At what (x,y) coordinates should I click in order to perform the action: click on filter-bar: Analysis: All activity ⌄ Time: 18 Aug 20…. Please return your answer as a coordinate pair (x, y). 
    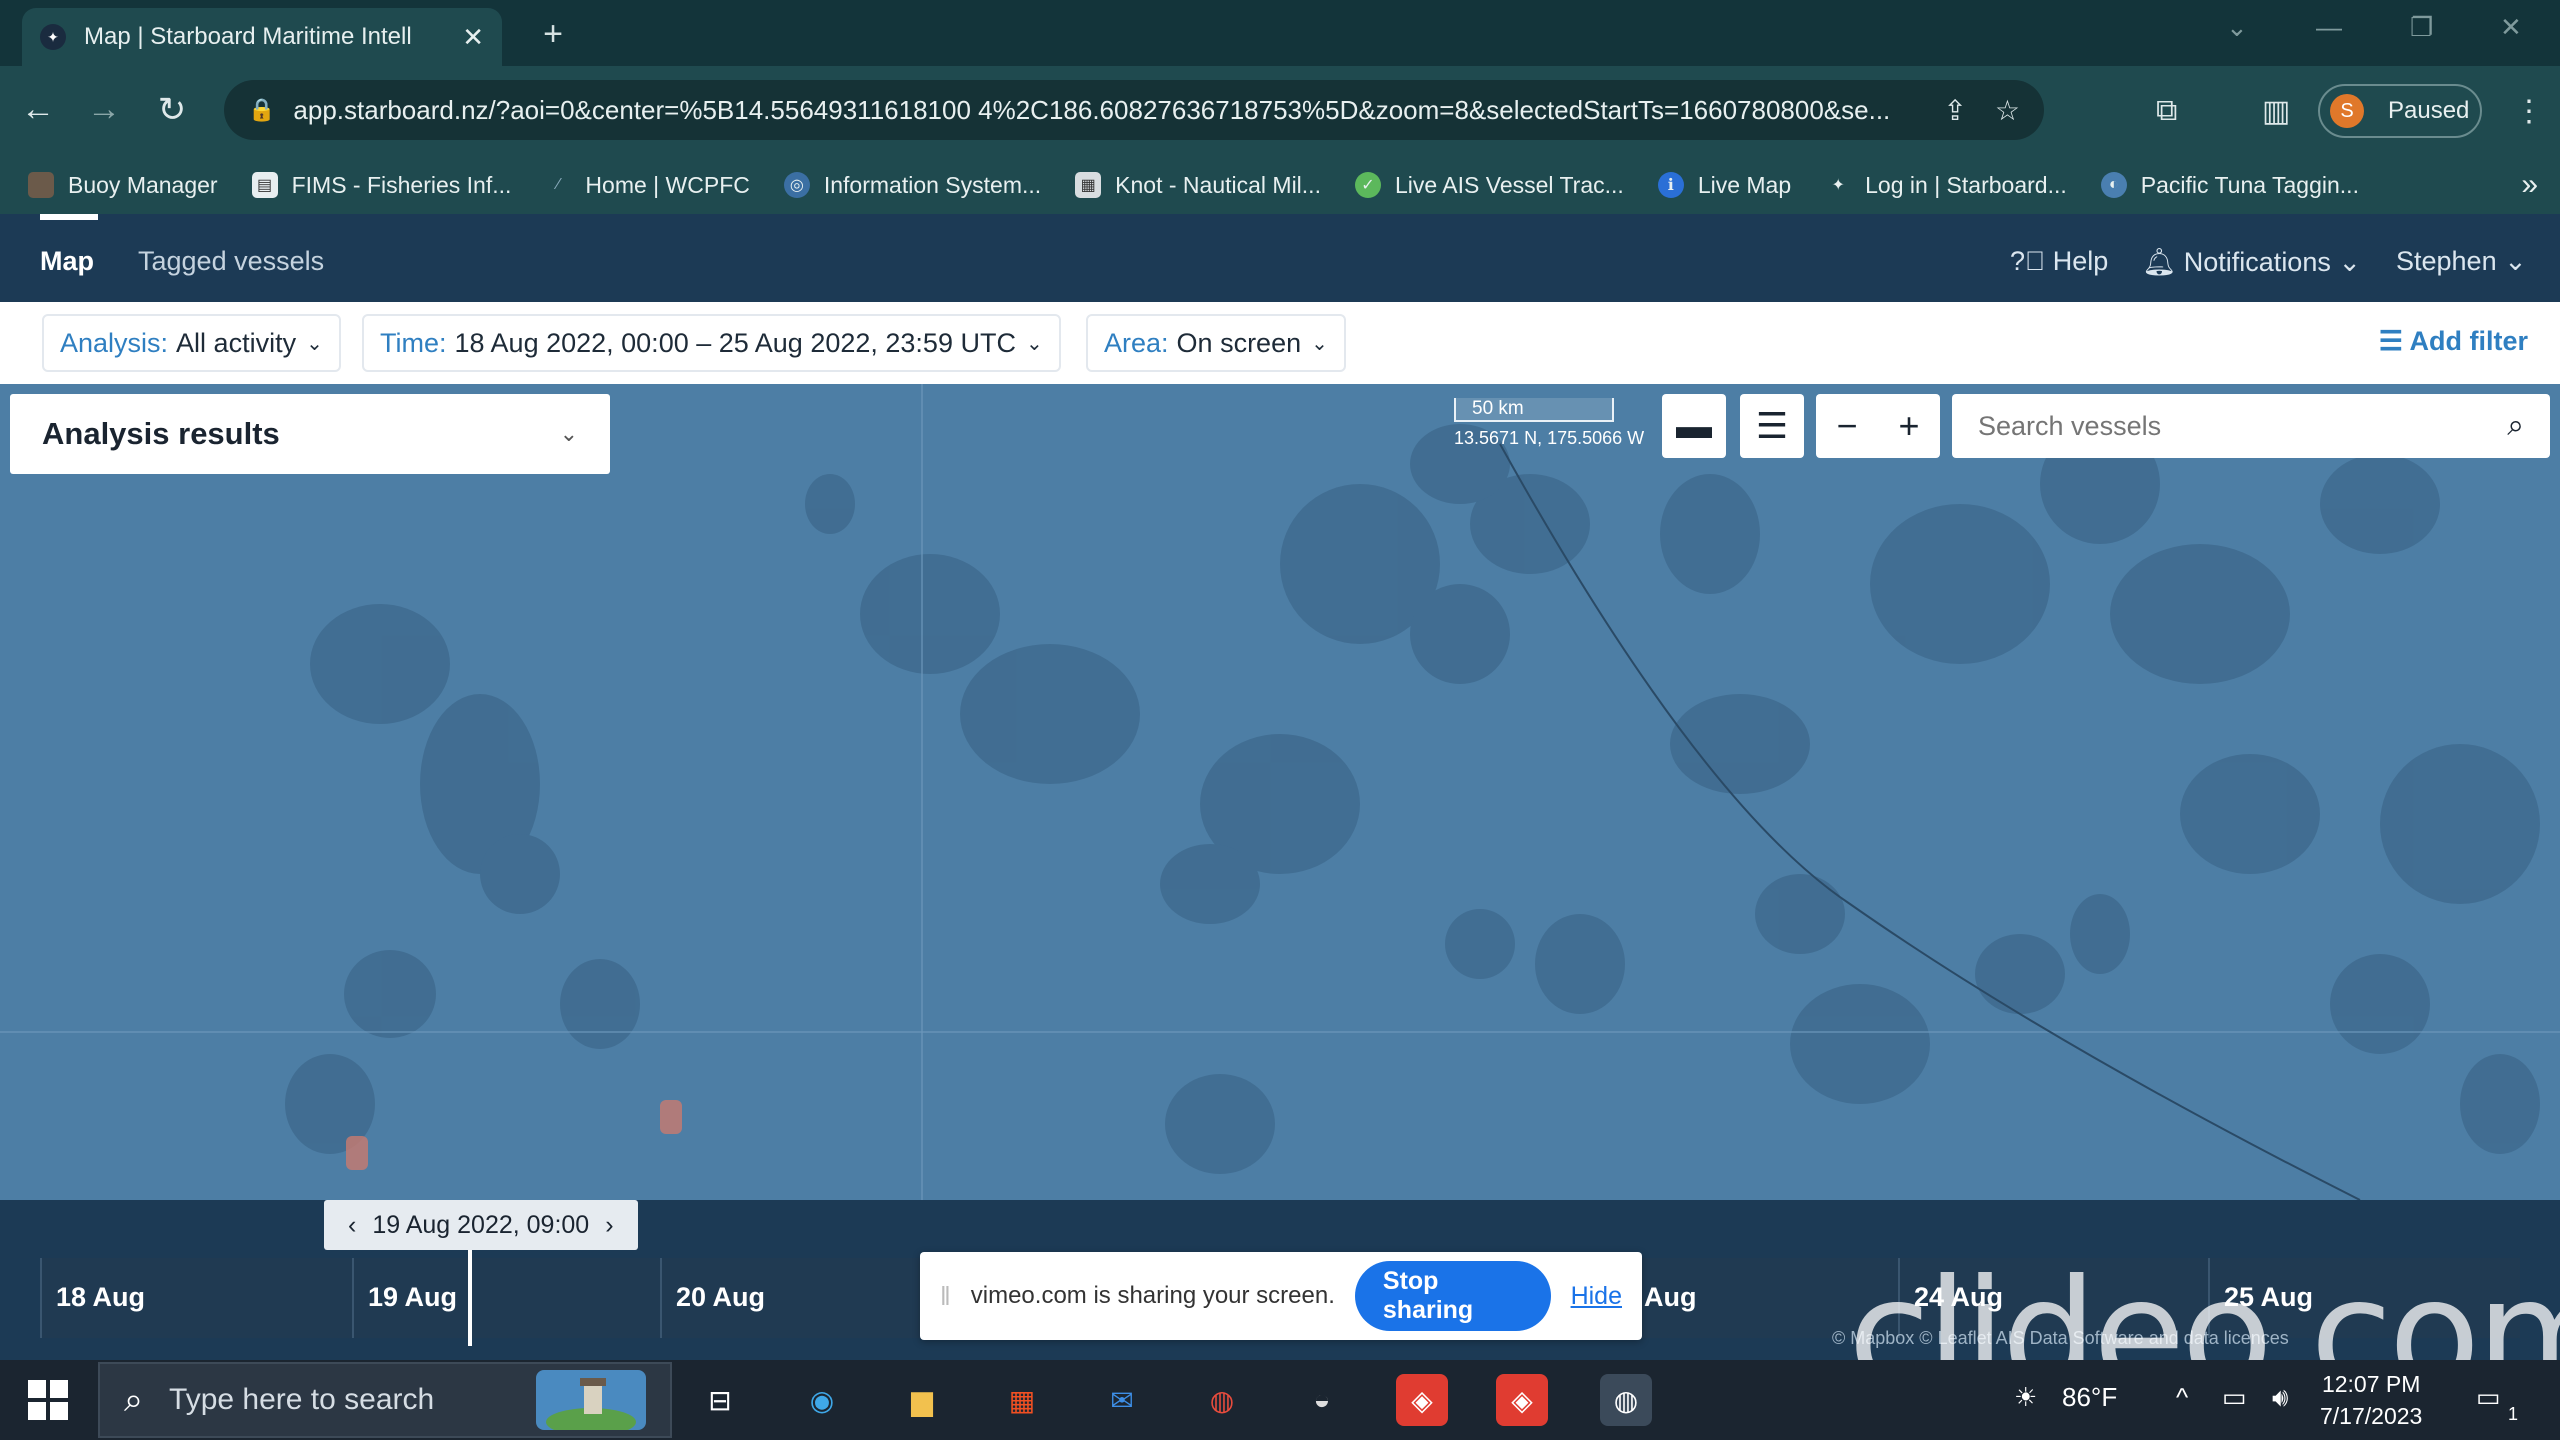
    Looking at the image, I should click on (1280, 343).